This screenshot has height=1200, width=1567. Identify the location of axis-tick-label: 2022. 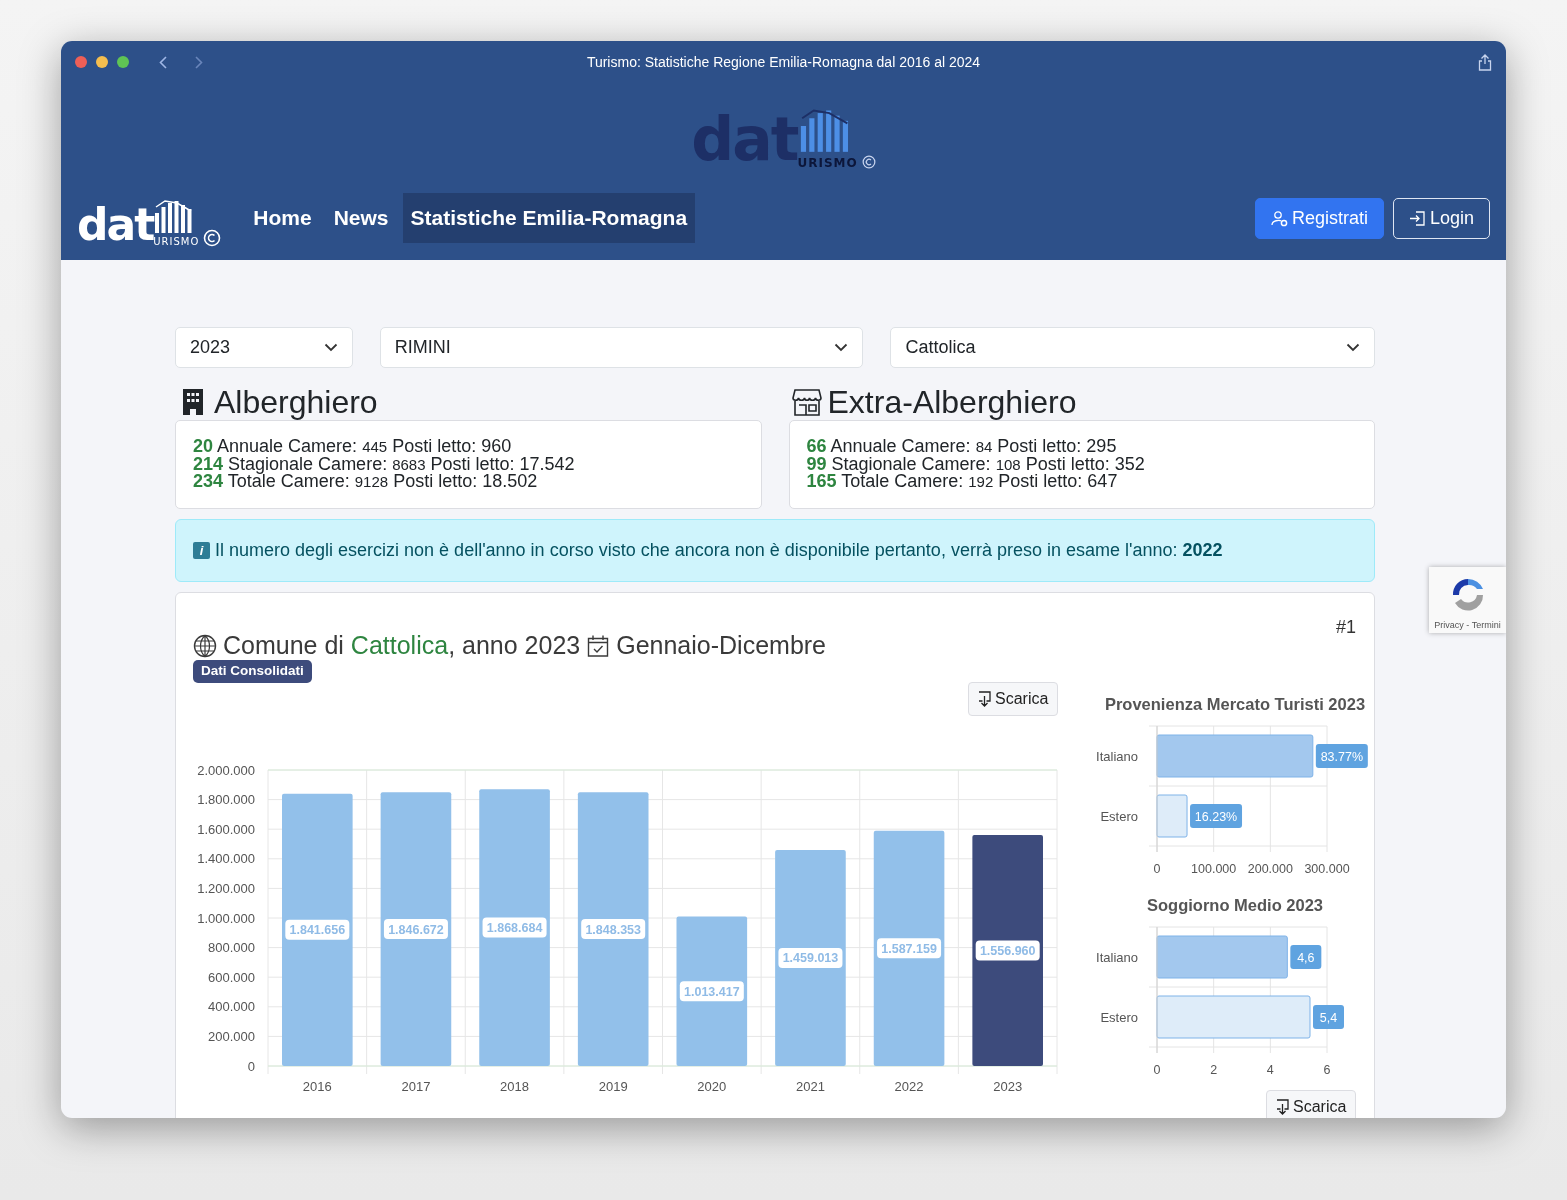
(909, 1086).